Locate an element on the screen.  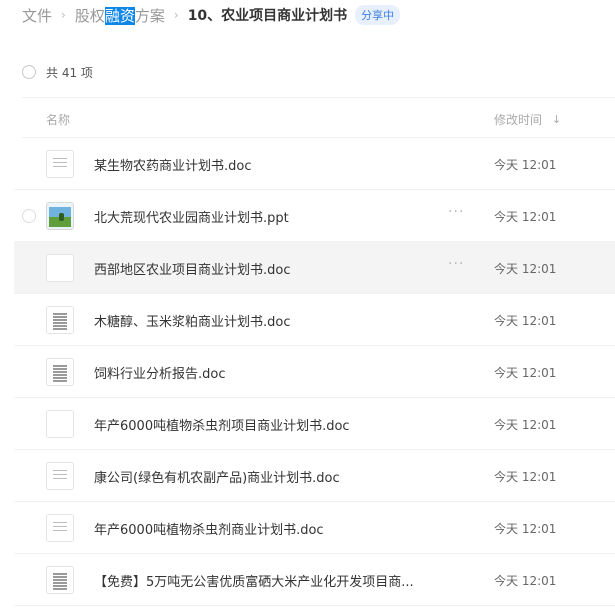
breadcrumb-parent-highlight: 融资 is located at coordinates (119, 15).